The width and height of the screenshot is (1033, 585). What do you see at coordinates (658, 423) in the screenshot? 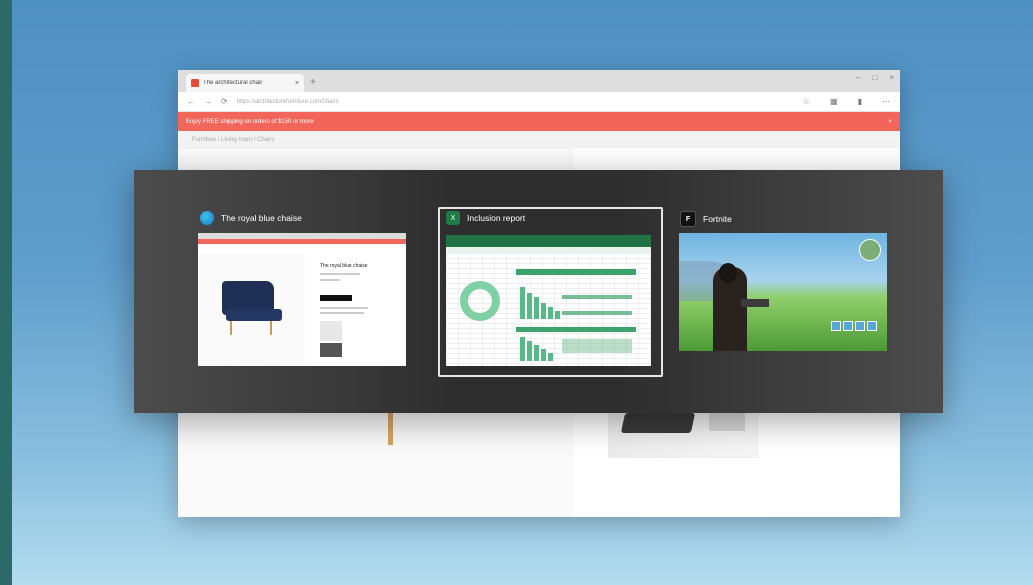
I see `lounge-chair-image` at bounding box center [658, 423].